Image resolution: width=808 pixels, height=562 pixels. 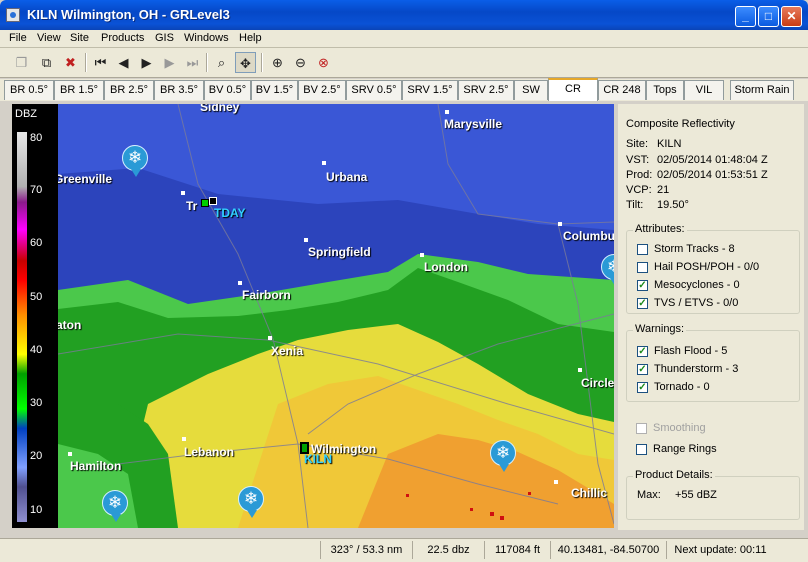 I want to click on tab-srv-1-5: SRV 1.5°, so click(x=430, y=90).